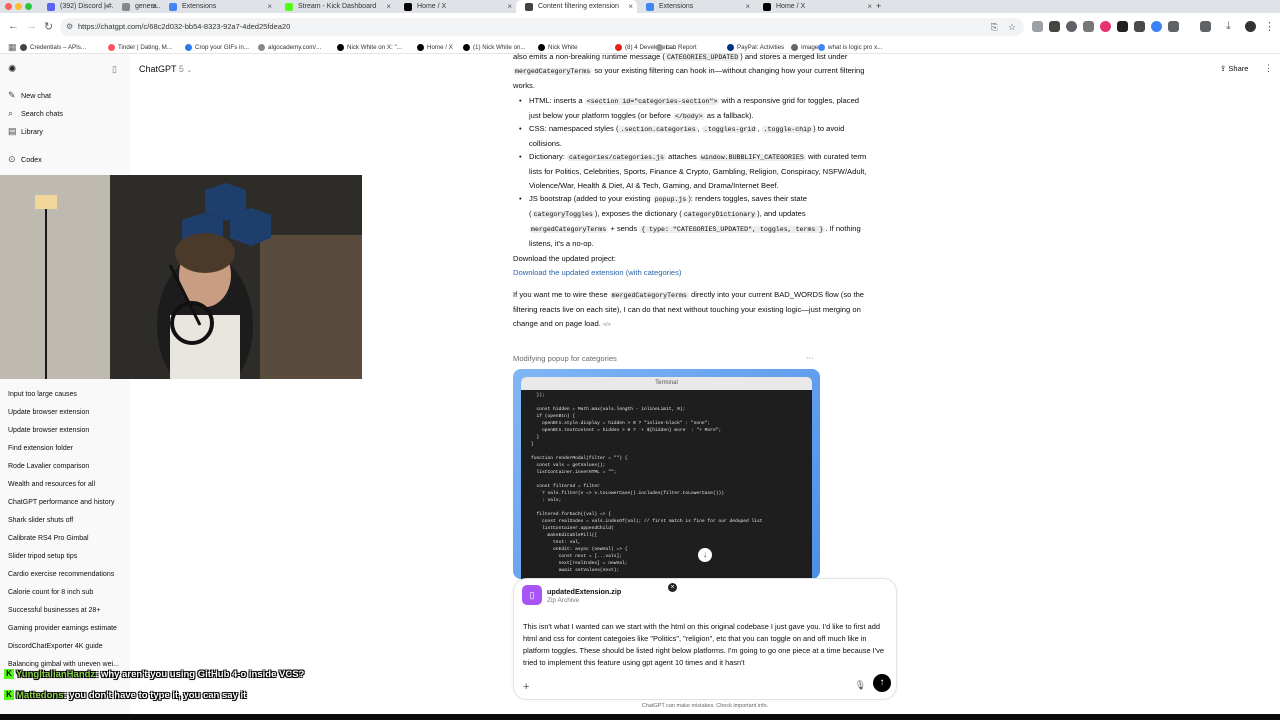 Image resolution: width=1280 pixels, height=720 pixels. Describe the element at coordinates (12, 47) in the screenshot. I see `apps-grid-icon: ▦` at that location.